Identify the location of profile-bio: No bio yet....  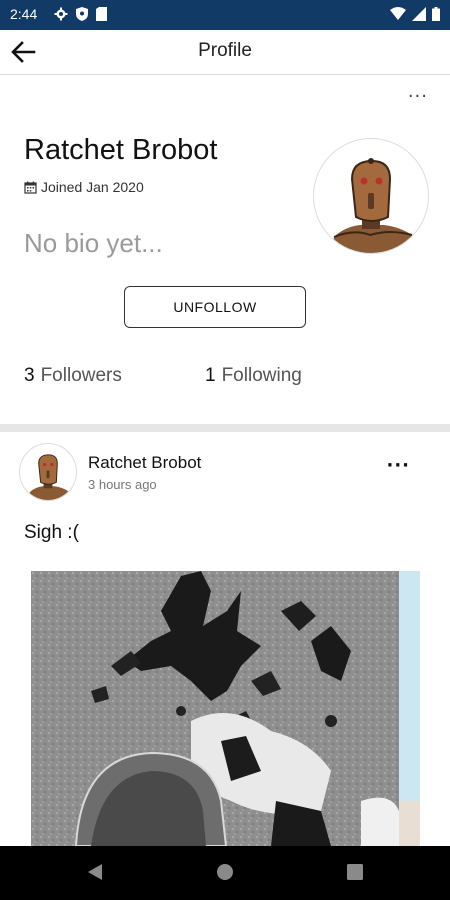
(93, 243).